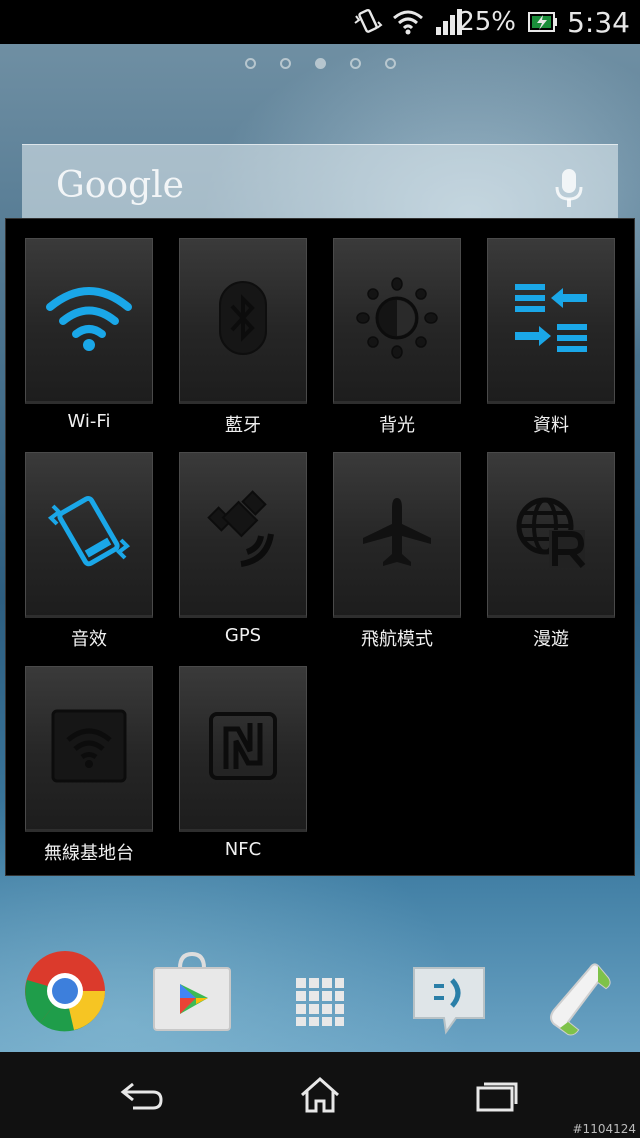 This screenshot has width=640, height=1138. I want to click on battery-charging-icon, so click(543, 22).